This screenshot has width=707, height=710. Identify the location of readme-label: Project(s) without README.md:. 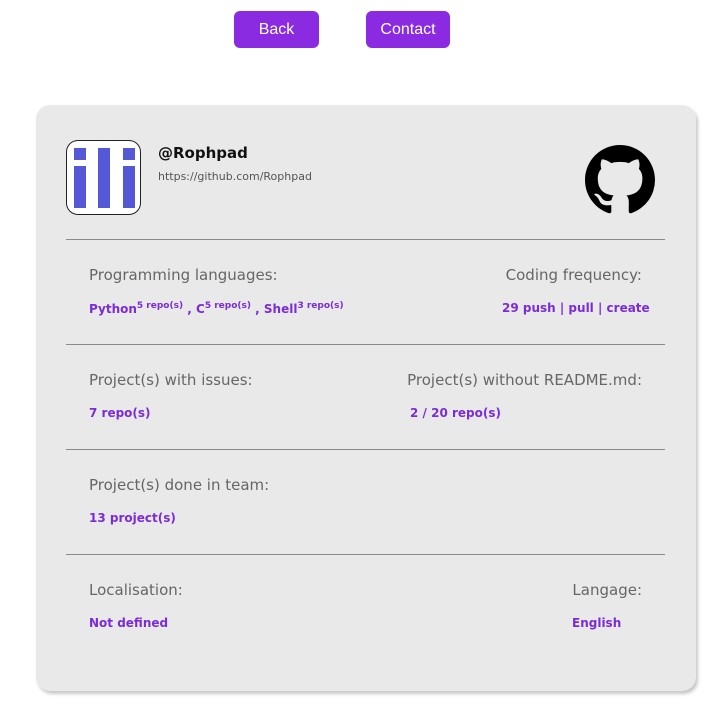
(524, 380).